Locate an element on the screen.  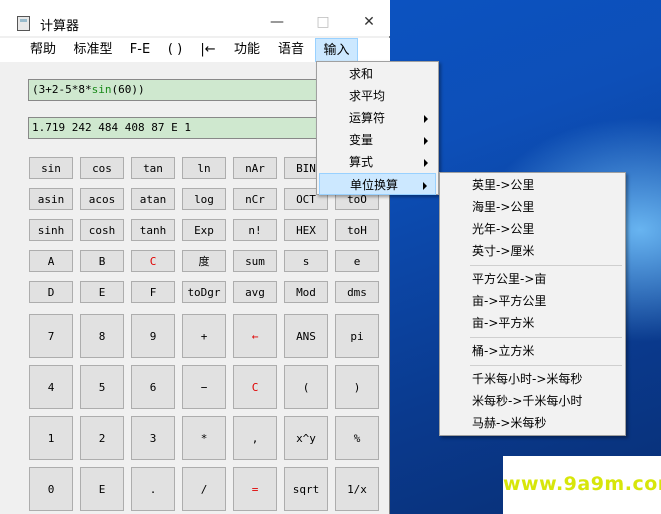
key-6-button: 6 is located at coordinates (153, 387).